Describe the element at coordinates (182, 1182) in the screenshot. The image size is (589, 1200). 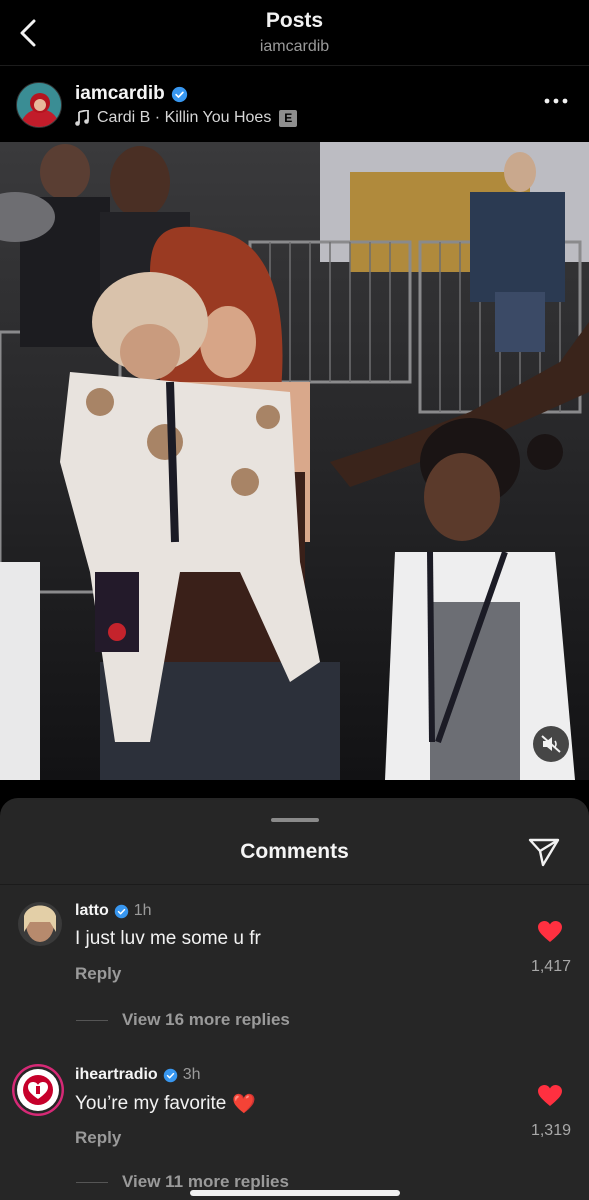
I see `view-more-replies: View 11 more replies` at that location.